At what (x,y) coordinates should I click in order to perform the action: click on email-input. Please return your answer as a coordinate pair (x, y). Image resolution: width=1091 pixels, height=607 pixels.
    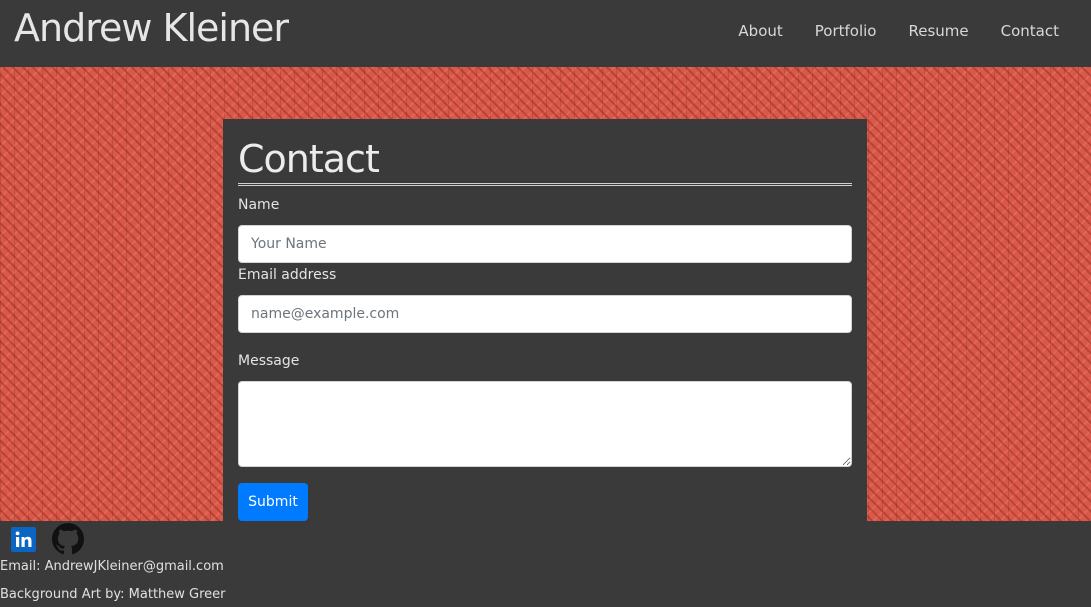
    Looking at the image, I should click on (545, 314).